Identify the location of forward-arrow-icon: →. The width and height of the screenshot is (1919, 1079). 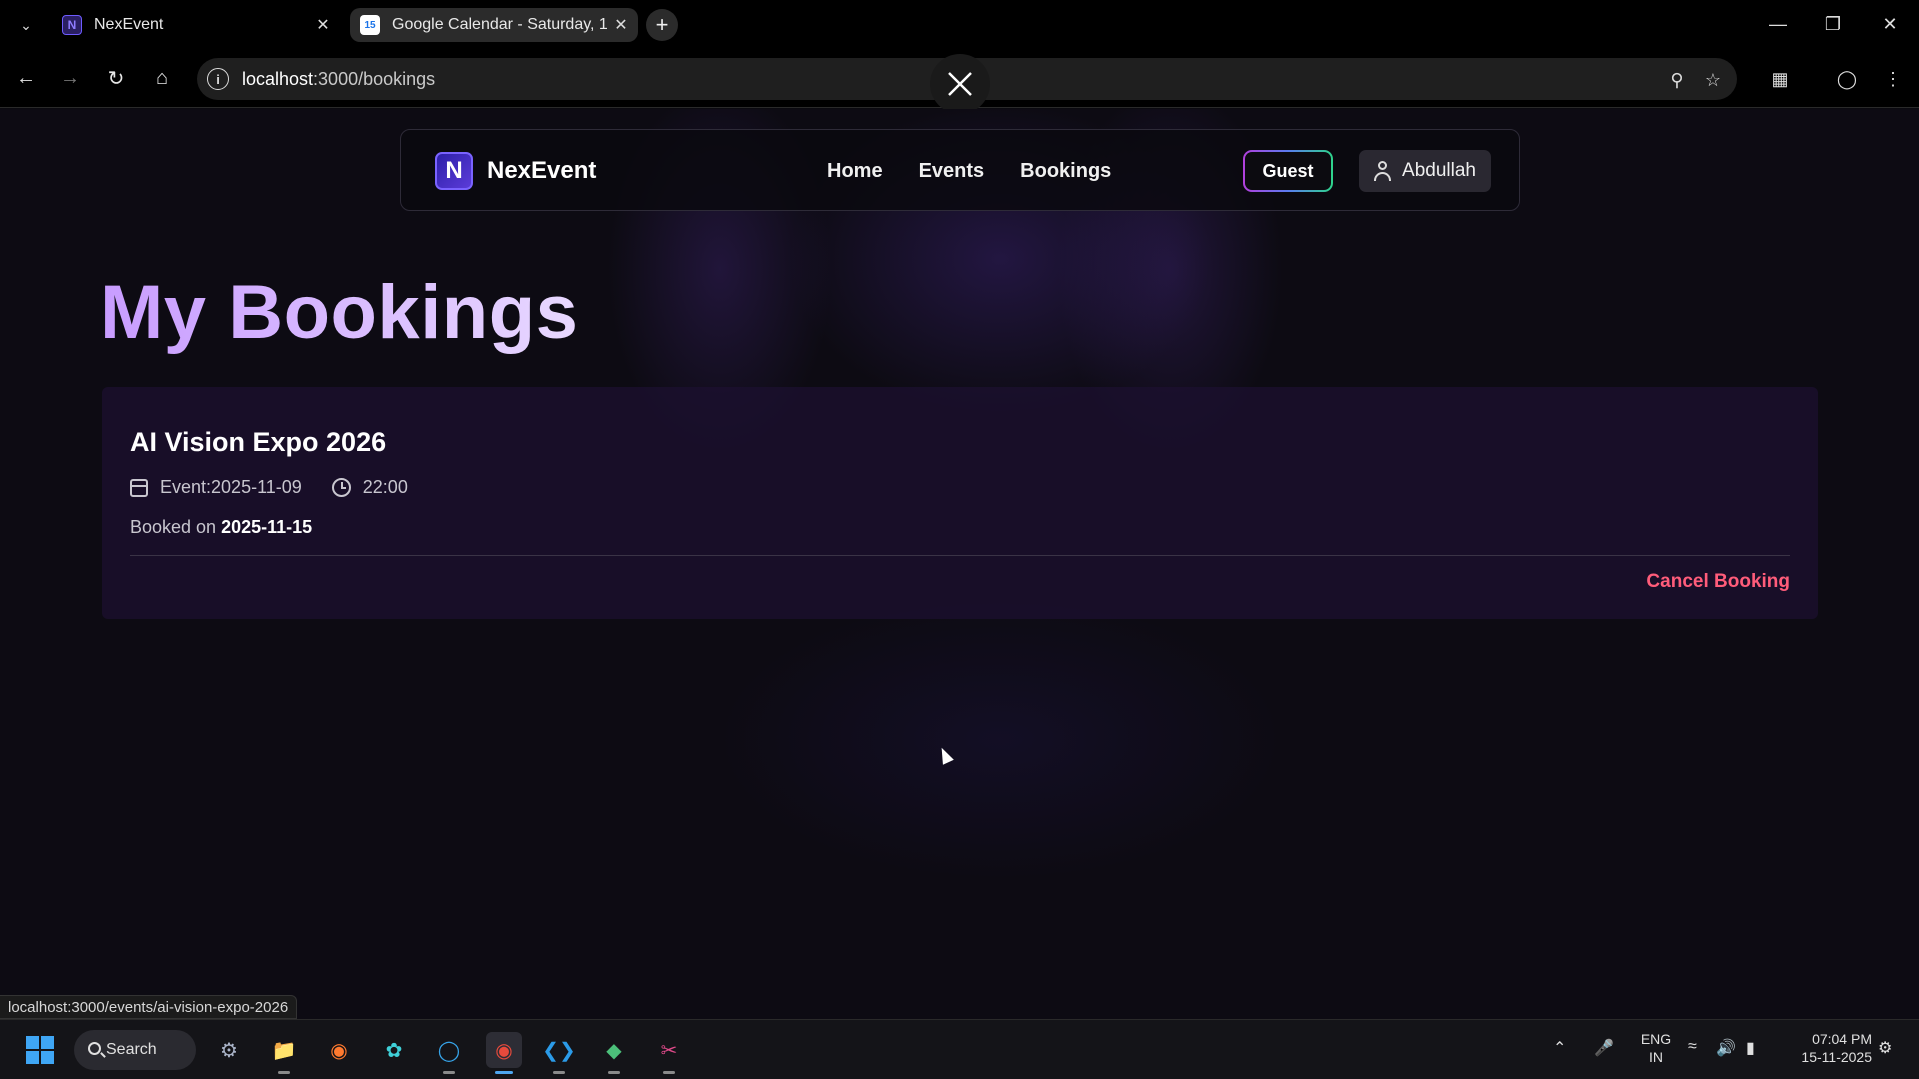
(70, 78).